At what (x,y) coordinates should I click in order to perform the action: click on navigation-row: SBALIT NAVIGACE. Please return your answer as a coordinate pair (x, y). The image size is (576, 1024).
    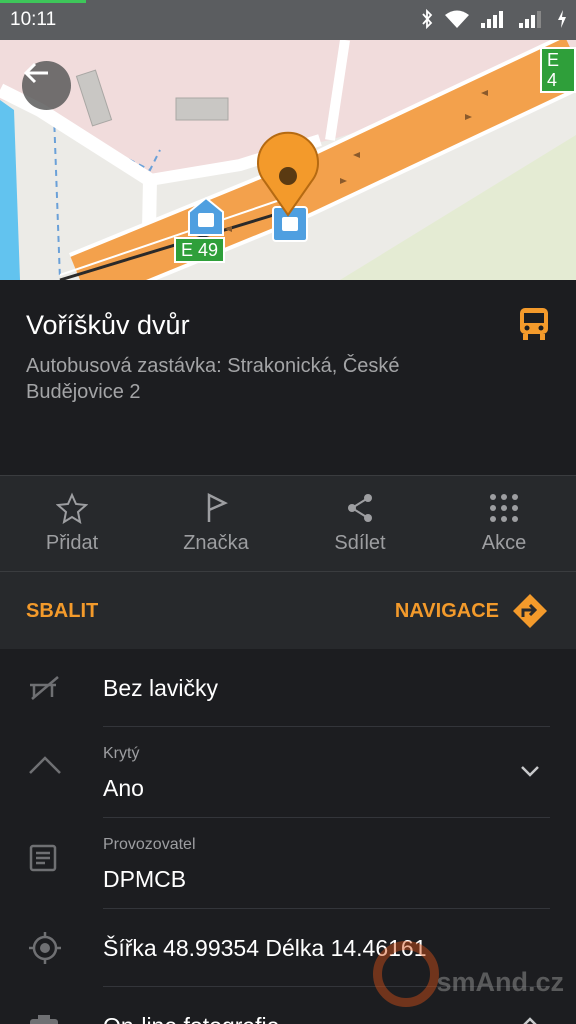
    Looking at the image, I should click on (288, 610).